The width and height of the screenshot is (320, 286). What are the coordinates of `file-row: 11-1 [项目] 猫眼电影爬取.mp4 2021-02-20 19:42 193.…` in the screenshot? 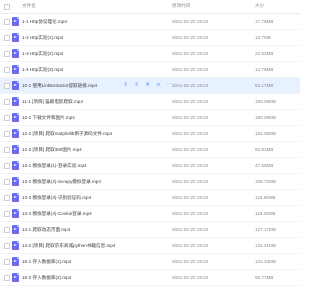 It's located at (150, 102).